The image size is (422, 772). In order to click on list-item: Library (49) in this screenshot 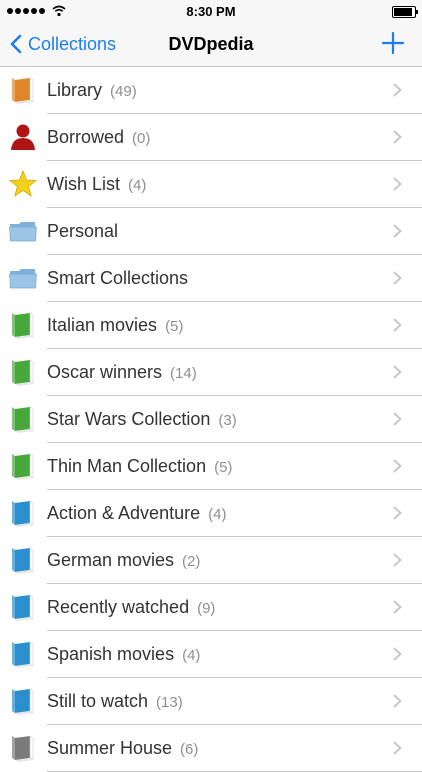, I will do `click(211, 90)`.